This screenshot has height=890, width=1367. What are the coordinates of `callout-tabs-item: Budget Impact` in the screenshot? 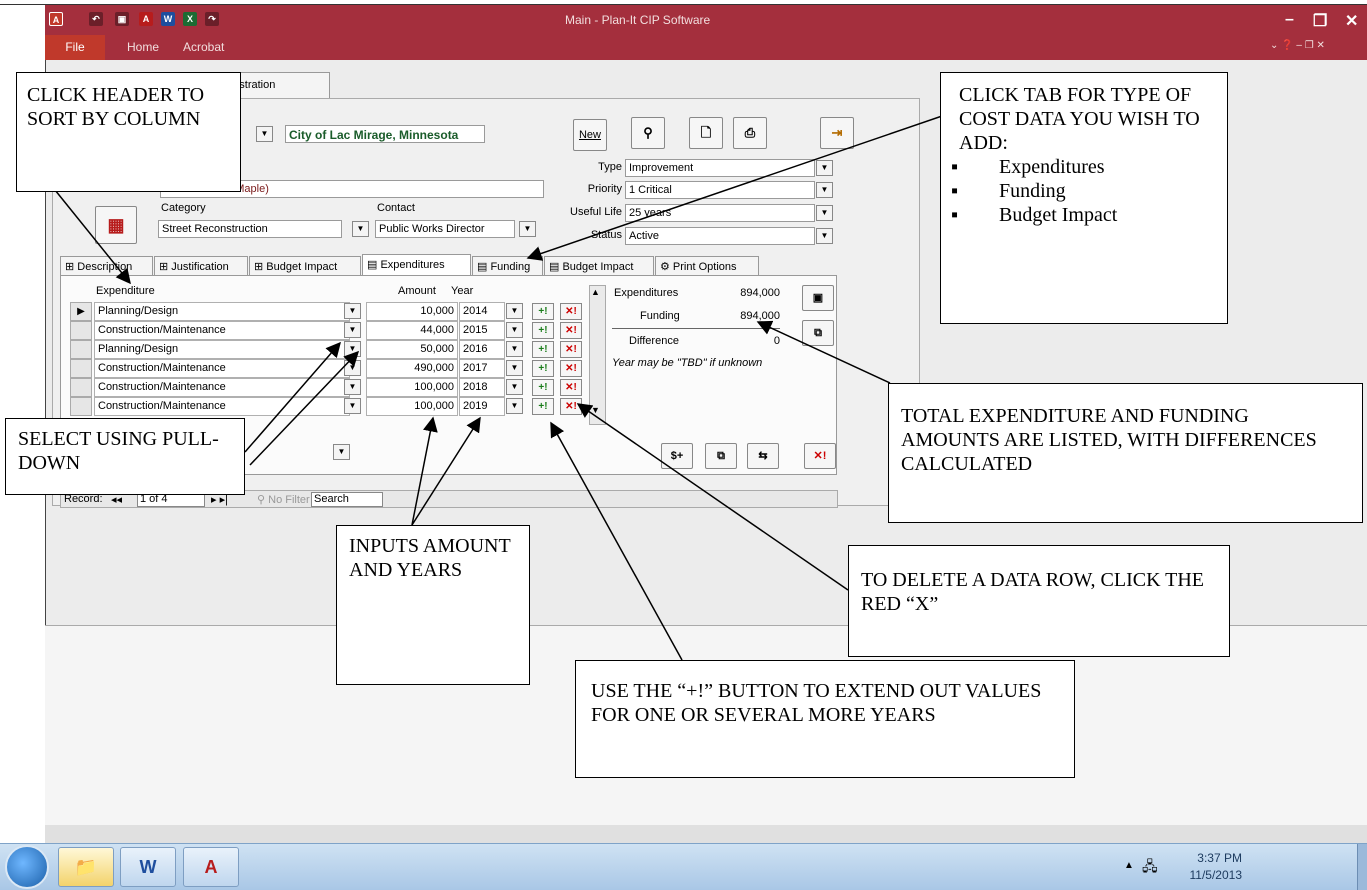 It's located at (1084, 215).